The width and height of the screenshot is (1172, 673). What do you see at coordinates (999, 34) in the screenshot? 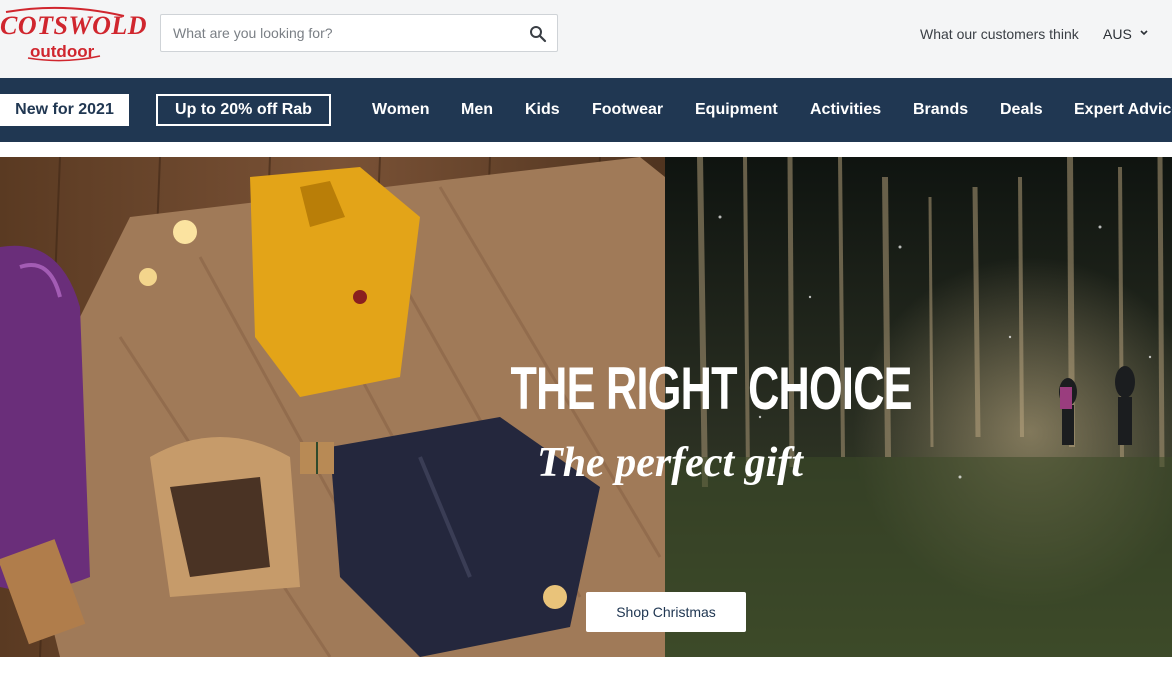
I see `customer-reviews-link: What our customers think` at bounding box center [999, 34].